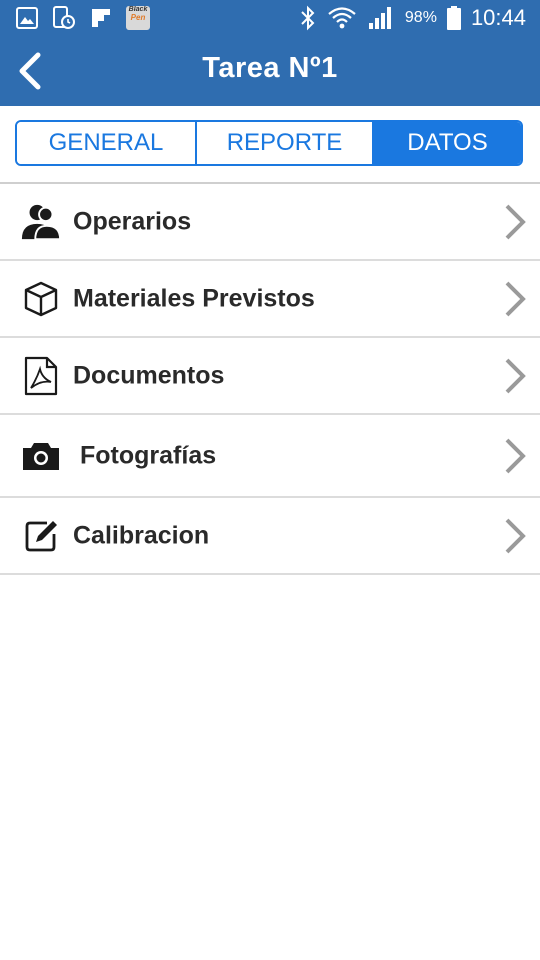 This screenshot has height=960, width=540. Describe the element at coordinates (41, 536) in the screenshot. I see `edit-icon` at that location.